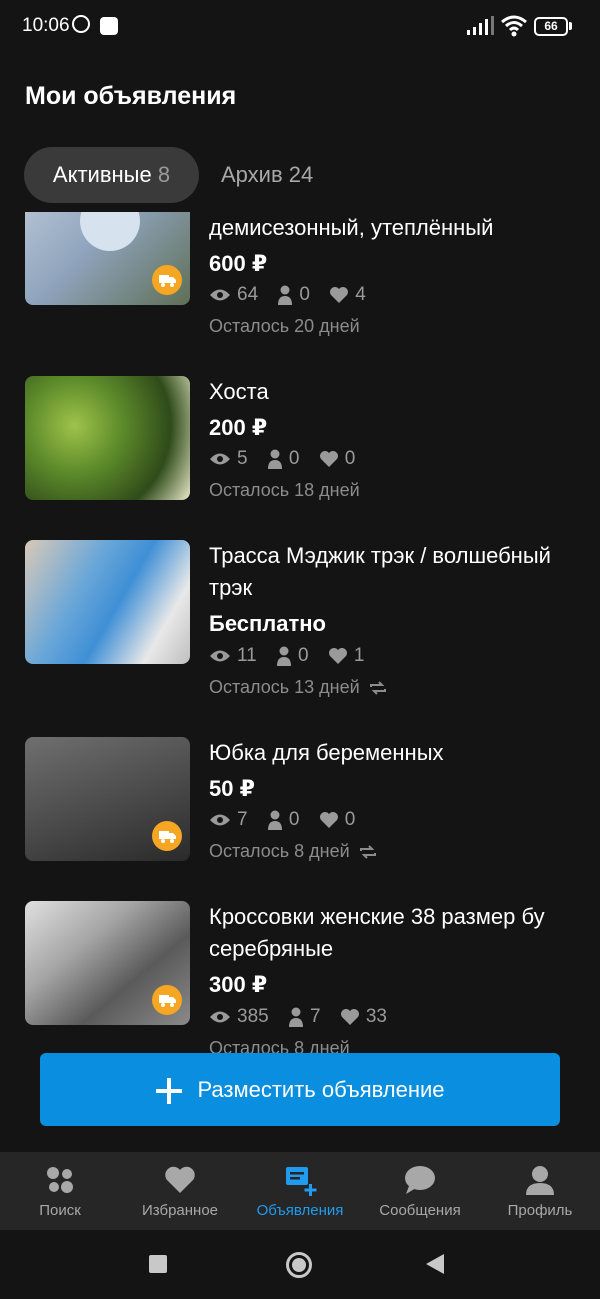 The width and height of the screenshot is (600, 1299). What do you see at coordinates (367, 852) in the screenshot?
I see `renew-icon` at bounding box center [367, 852].